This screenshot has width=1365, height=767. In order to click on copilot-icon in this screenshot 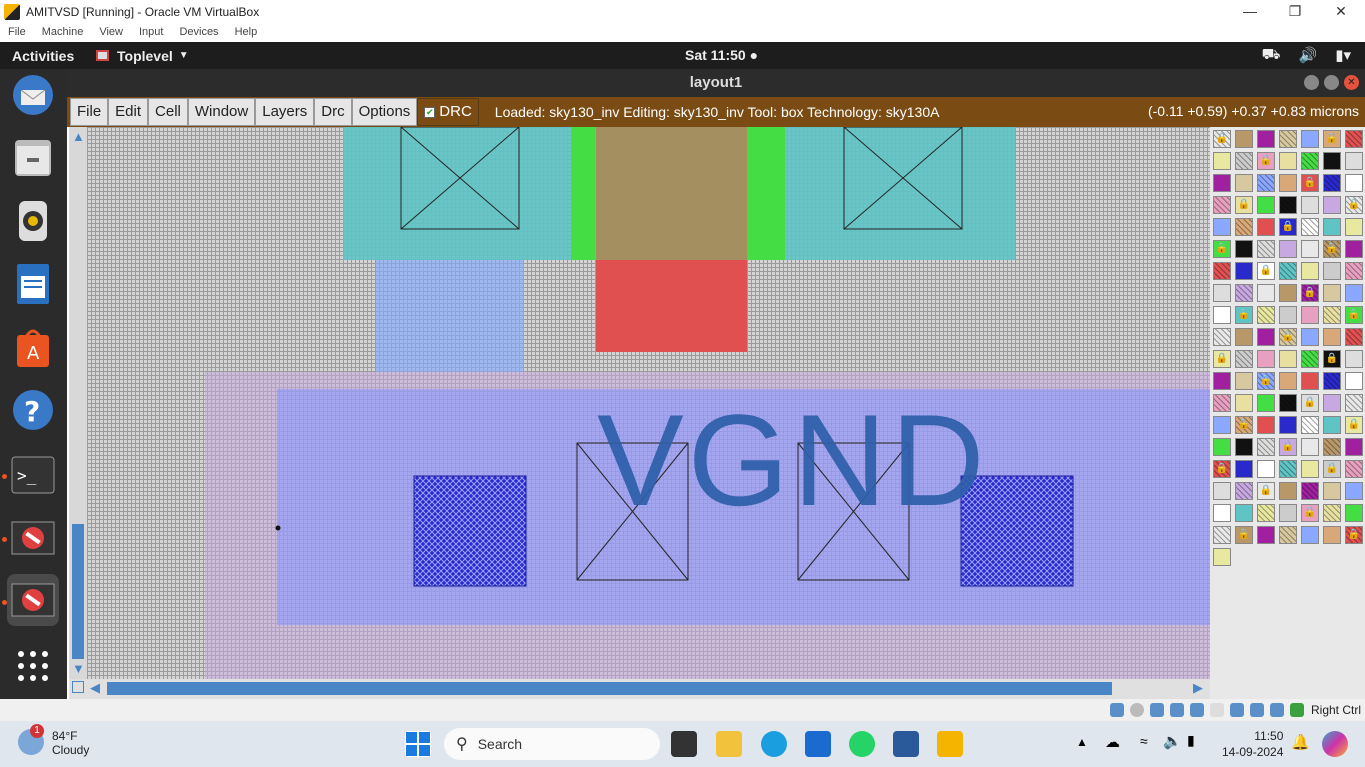, I will do `click(1335, 744)`.